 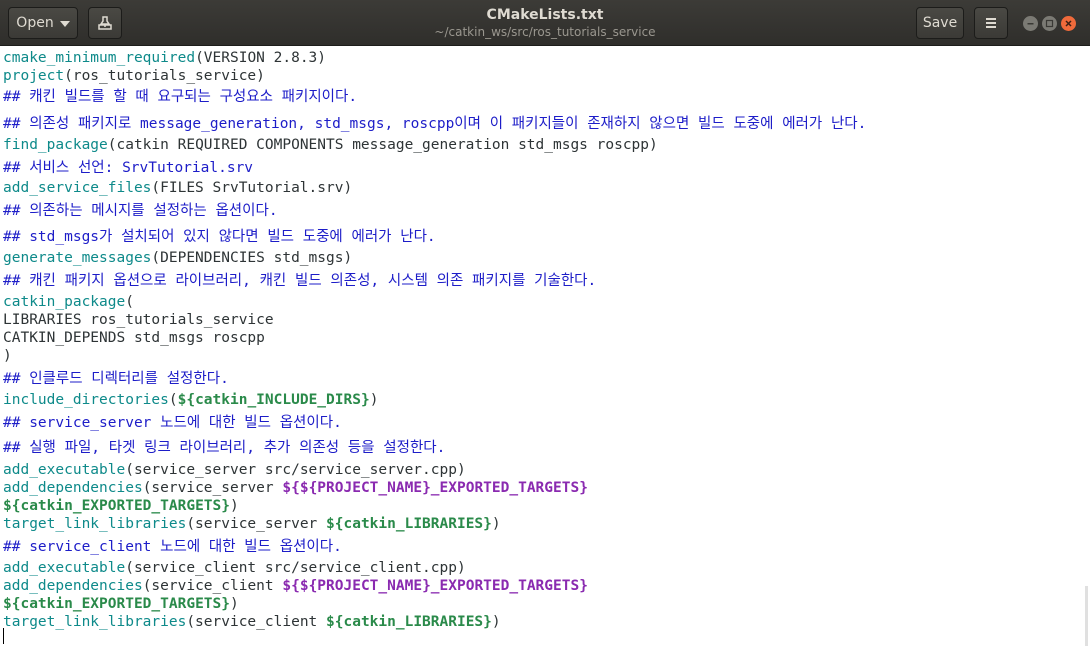 I want to click on comment-text: ## 의존하는 메시지를 설정하는 옵션이다., so click(x=140, y=211).